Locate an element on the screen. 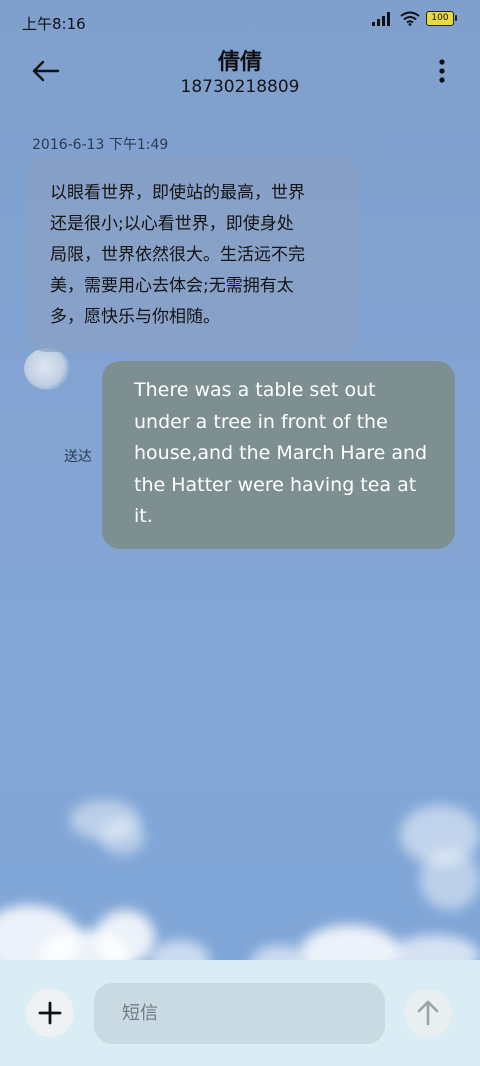 The height and width of the screenshot is (1066, 480). send-button is located at coordinates (428, 1013).